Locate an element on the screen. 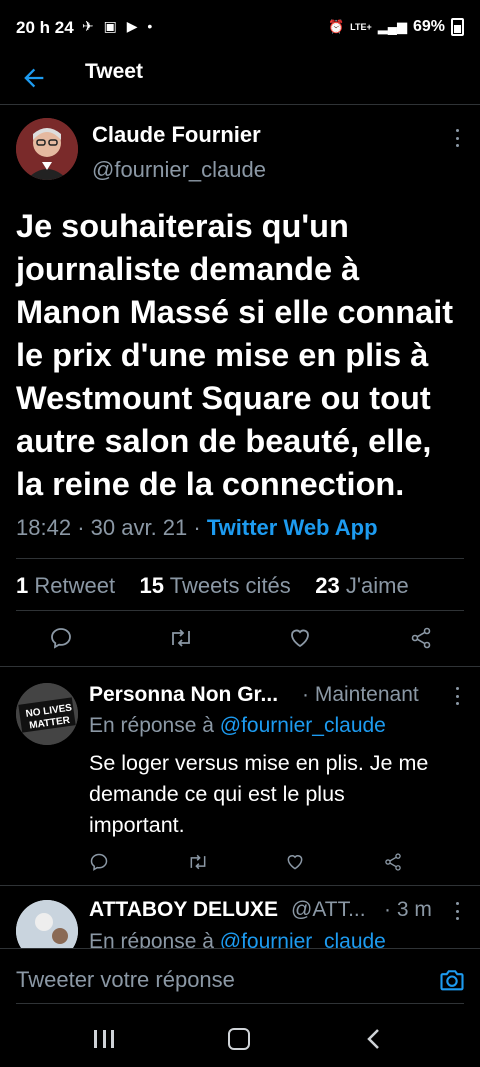 This screenshot has width=480, height=1067. author-avatar is located at coordinates (47, 149).